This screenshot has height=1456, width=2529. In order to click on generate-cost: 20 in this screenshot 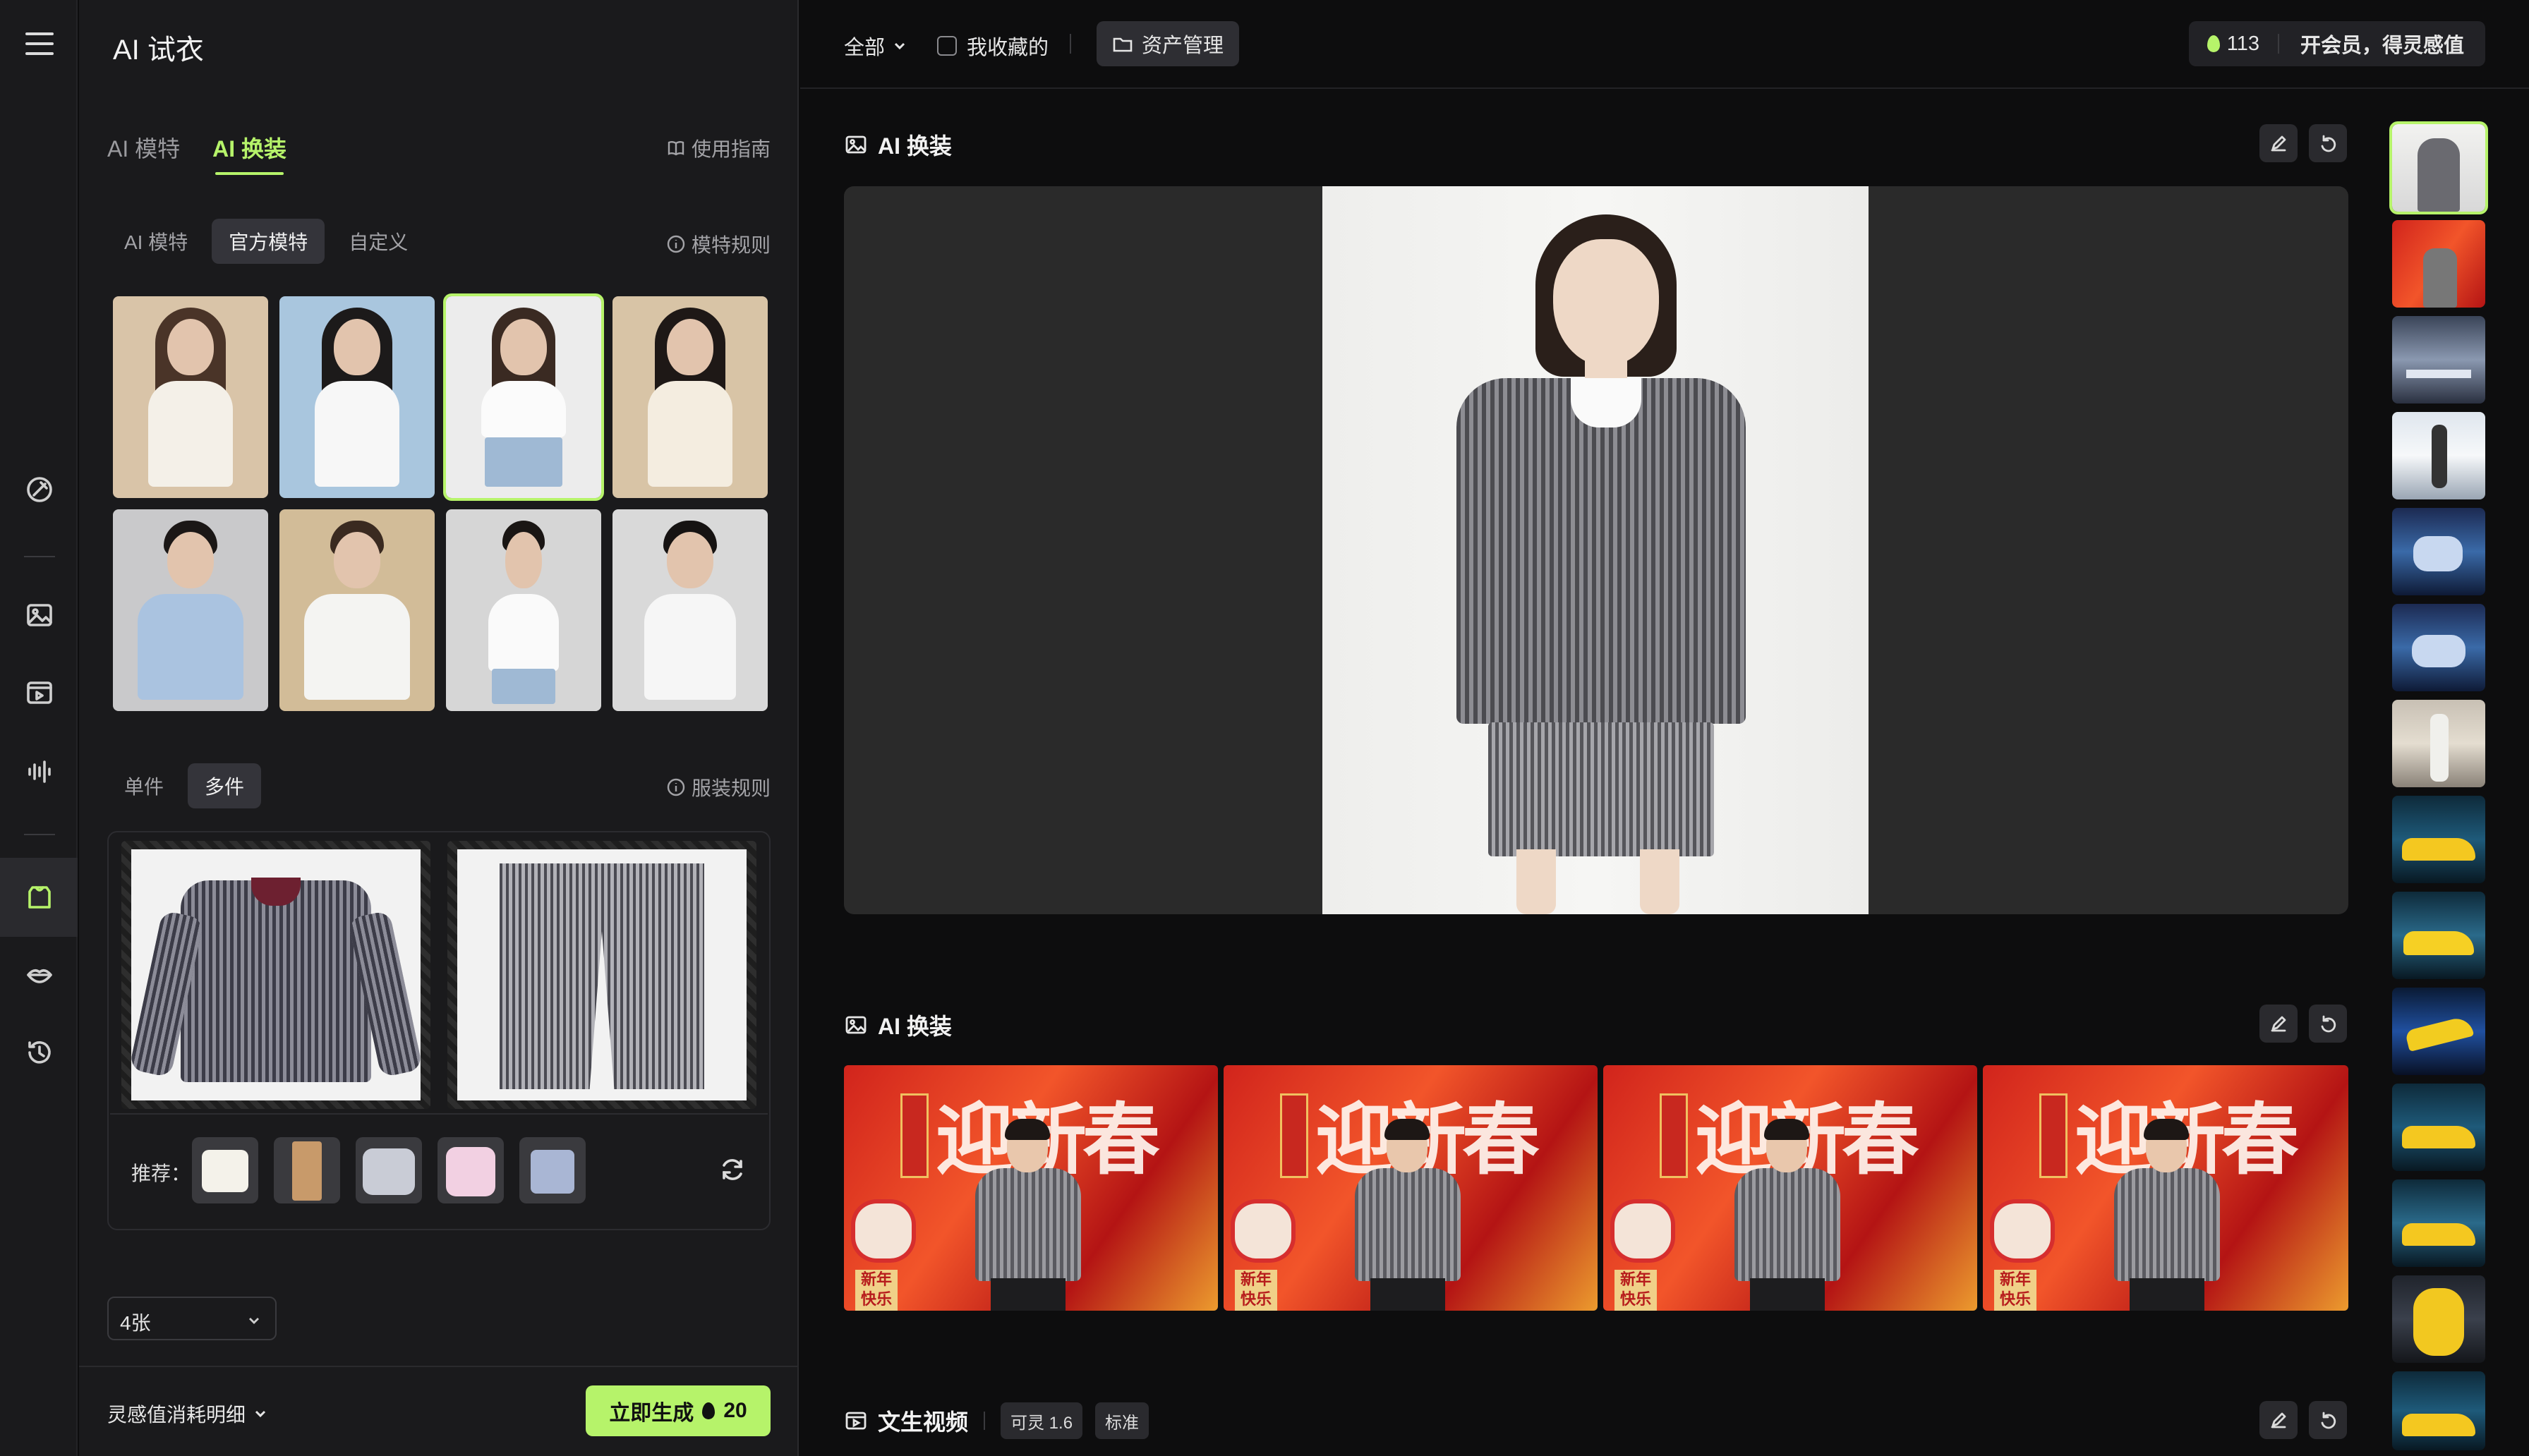, I will do `click(735, 1410)`.